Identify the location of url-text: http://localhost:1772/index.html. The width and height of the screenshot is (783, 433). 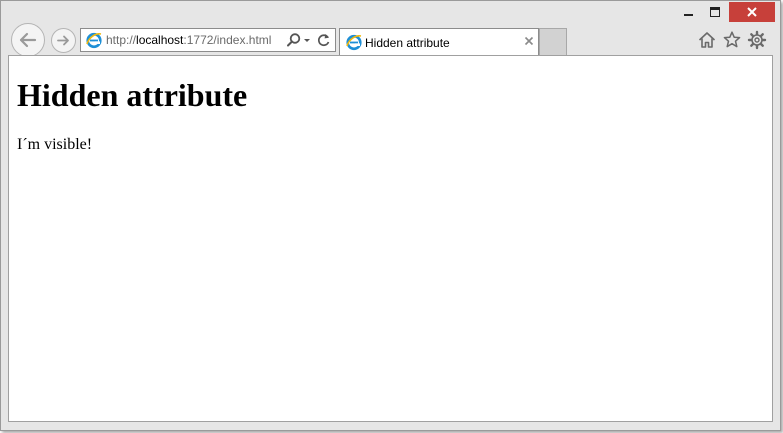
(188, 40).